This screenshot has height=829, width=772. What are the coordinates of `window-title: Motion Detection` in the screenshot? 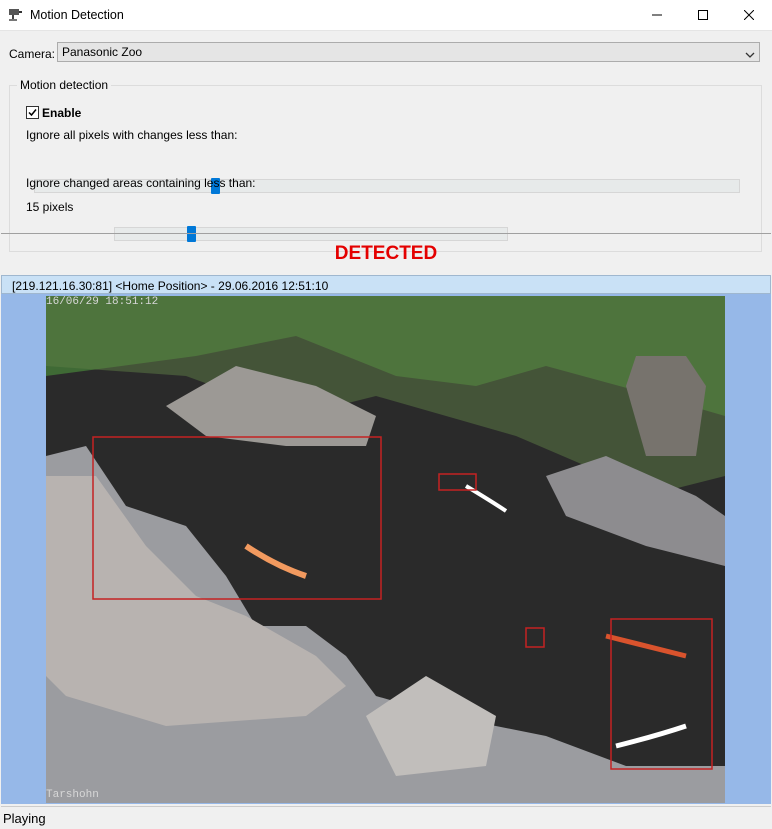 It's located at (77, 15).